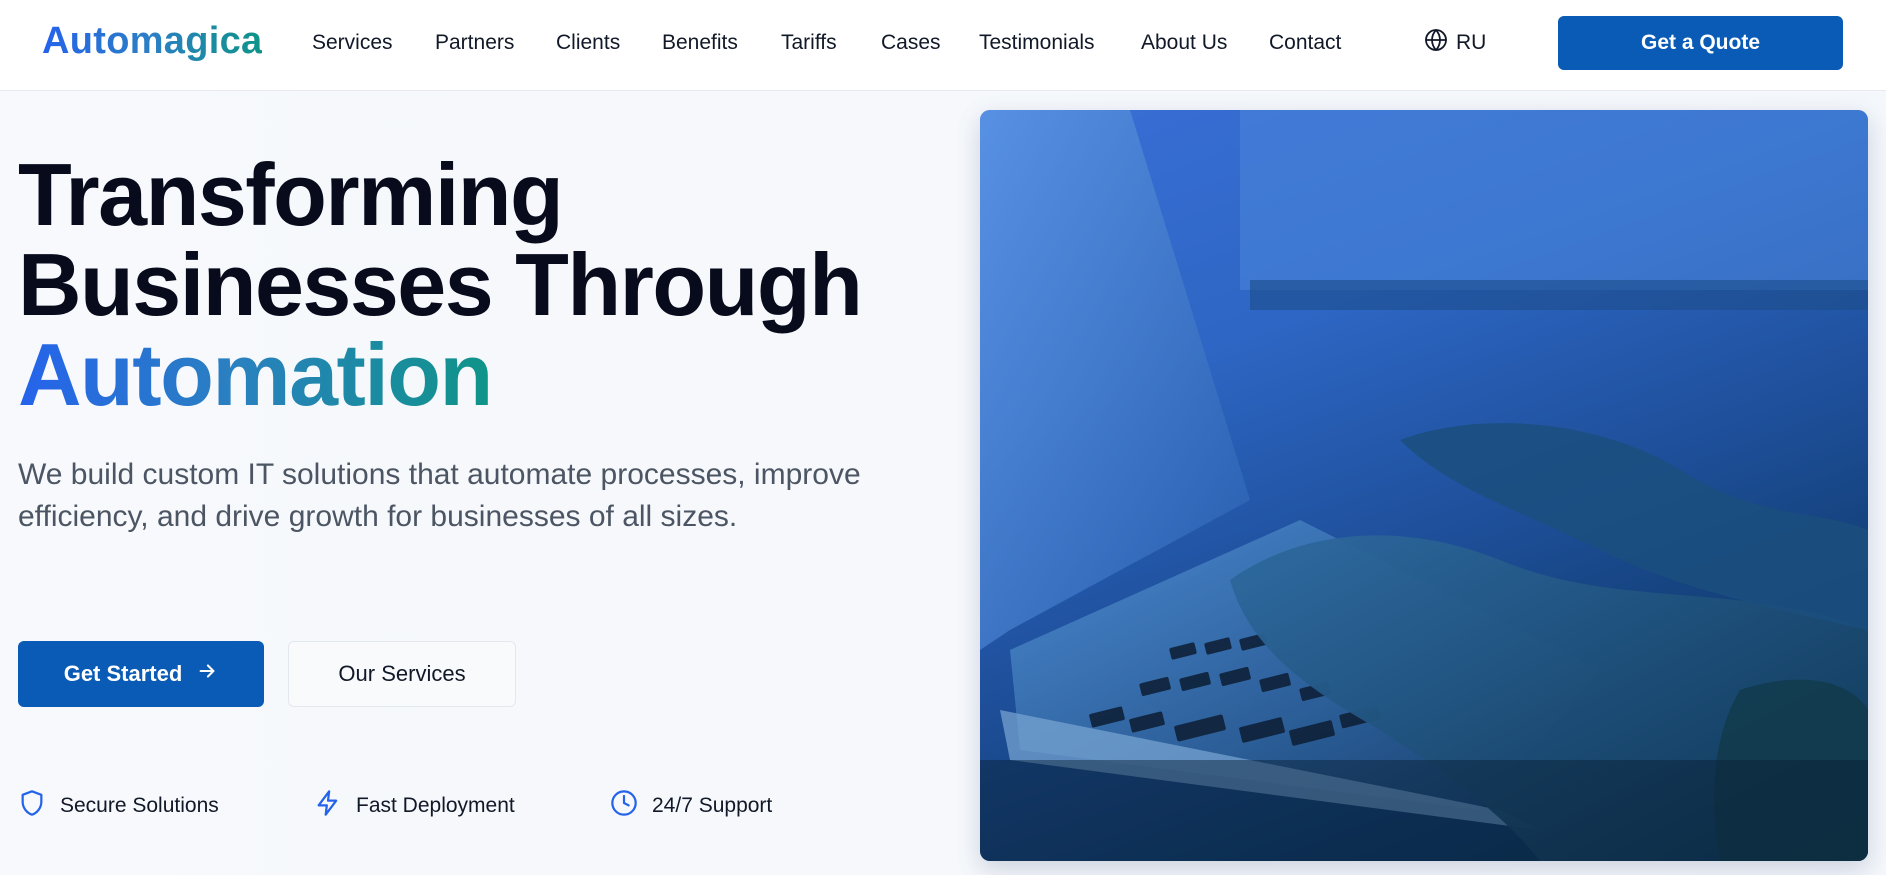 Image resolution: width=1886 pixels, height=875 pixels. What do you see at coordinates (700, 43) in the screenshot?
I see `nav-item-benefits: Benefits` at bounding box center [700, 43].